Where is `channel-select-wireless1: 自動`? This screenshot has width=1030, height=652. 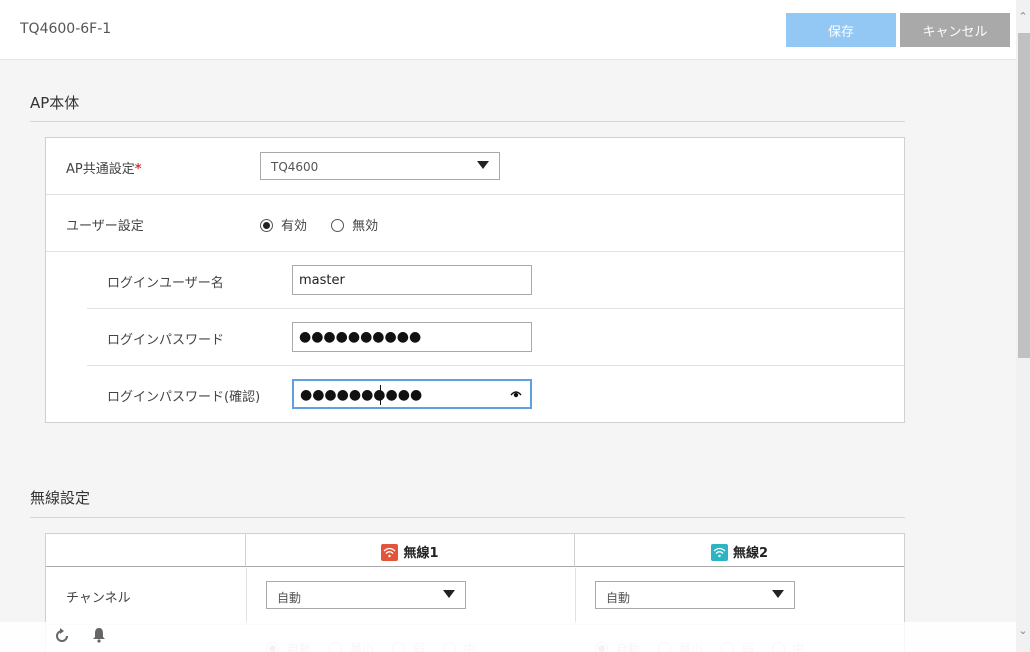
channel-select-wireless1: 自動 is located at coordinates (366, 595).